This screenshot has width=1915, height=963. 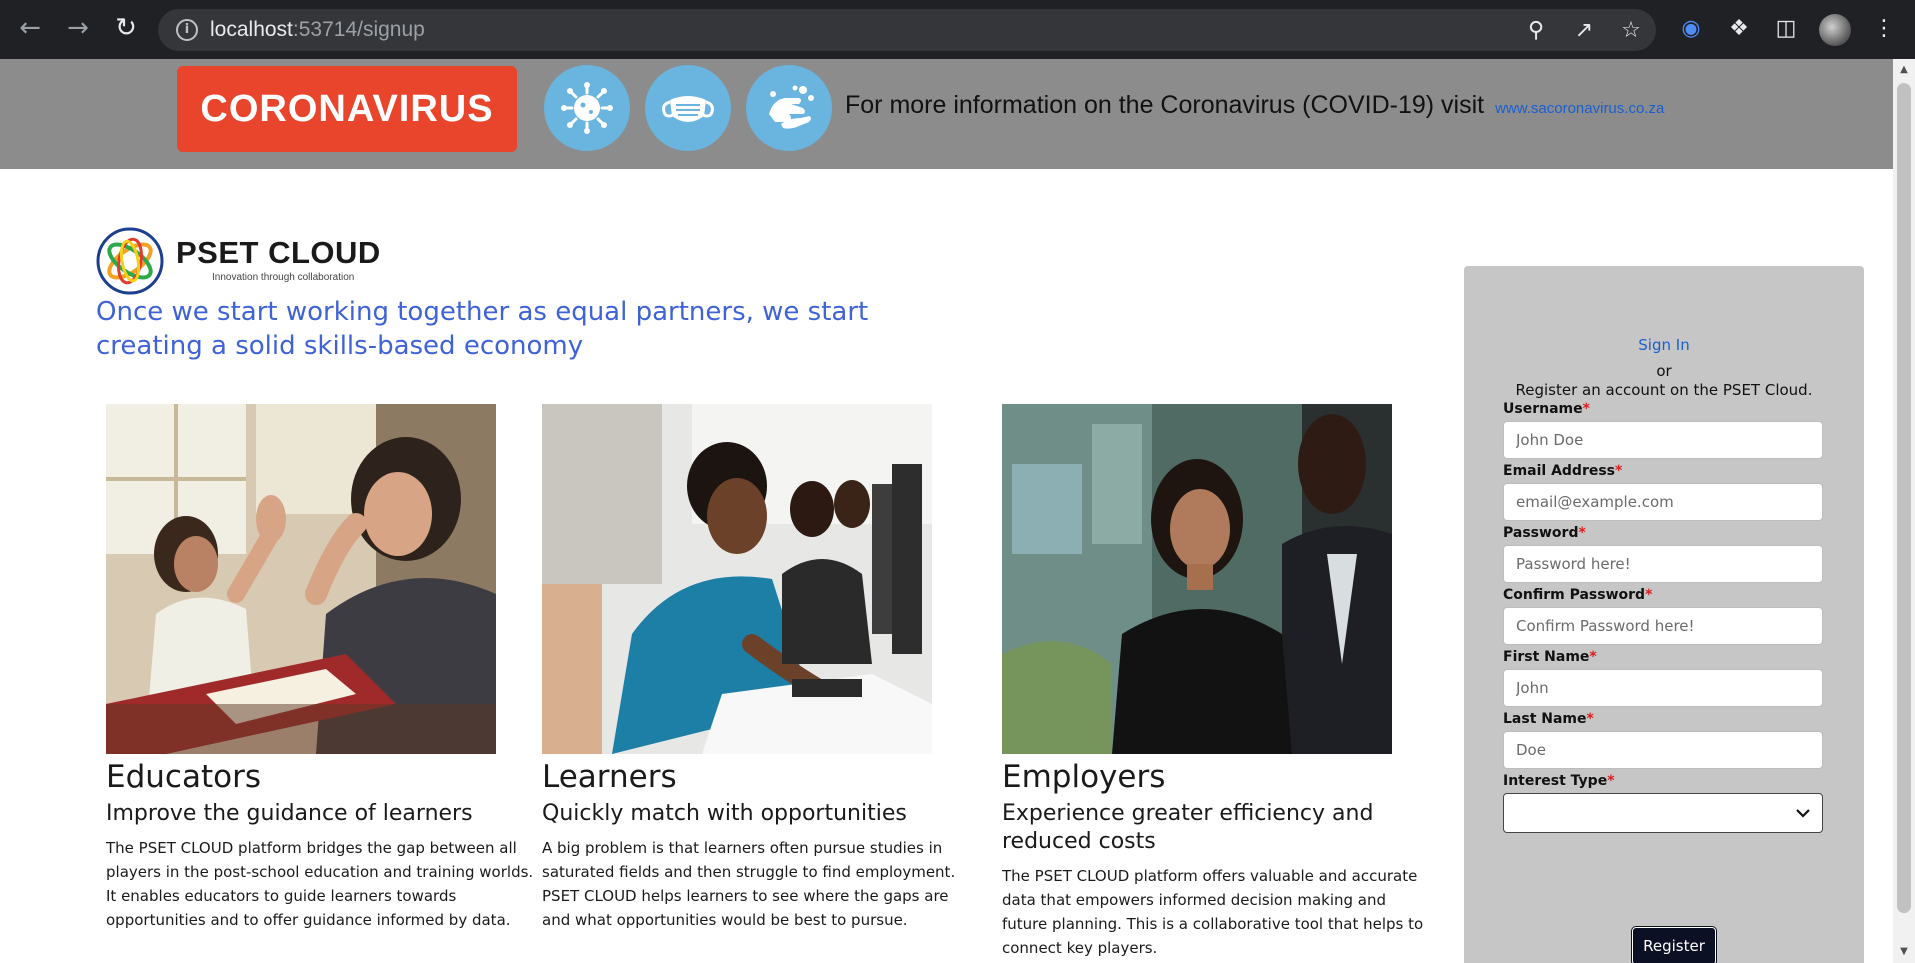 What do you see at coordinates (1197, 579) in the screenshot?
I see `employers-photo` at bounding box center [1197, 579].